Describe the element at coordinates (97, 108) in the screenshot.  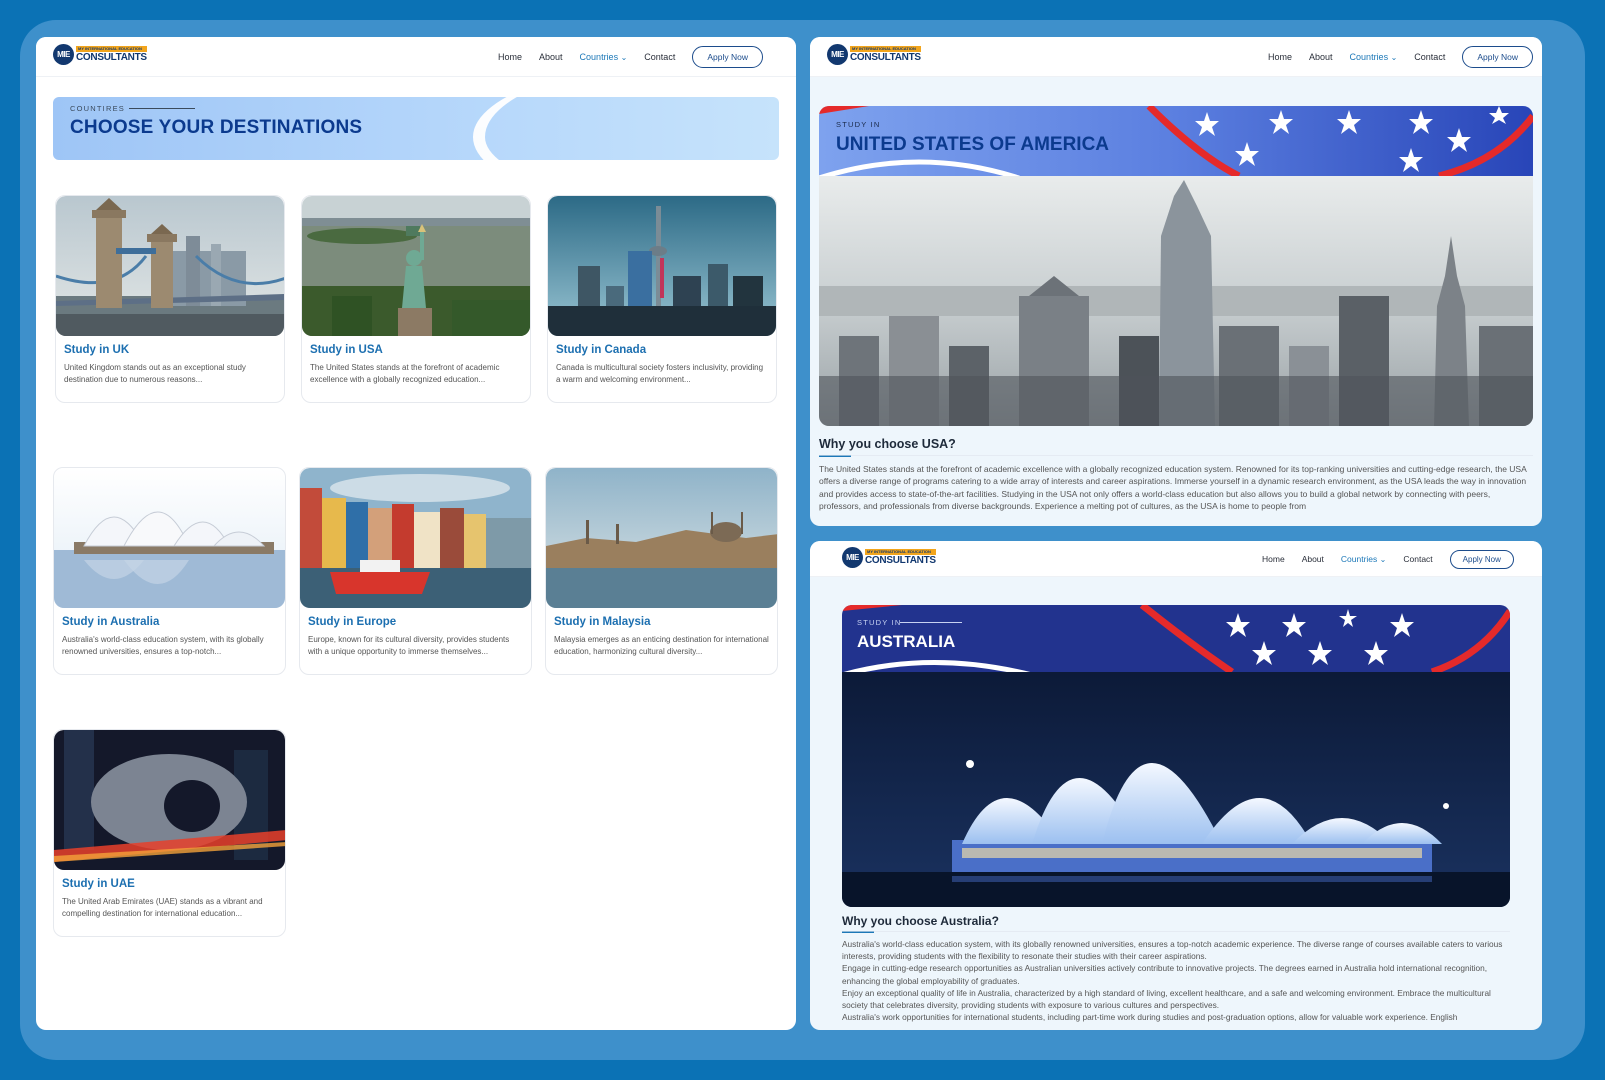
I see `hero-eyebrow: COUNTIRES` at that location.